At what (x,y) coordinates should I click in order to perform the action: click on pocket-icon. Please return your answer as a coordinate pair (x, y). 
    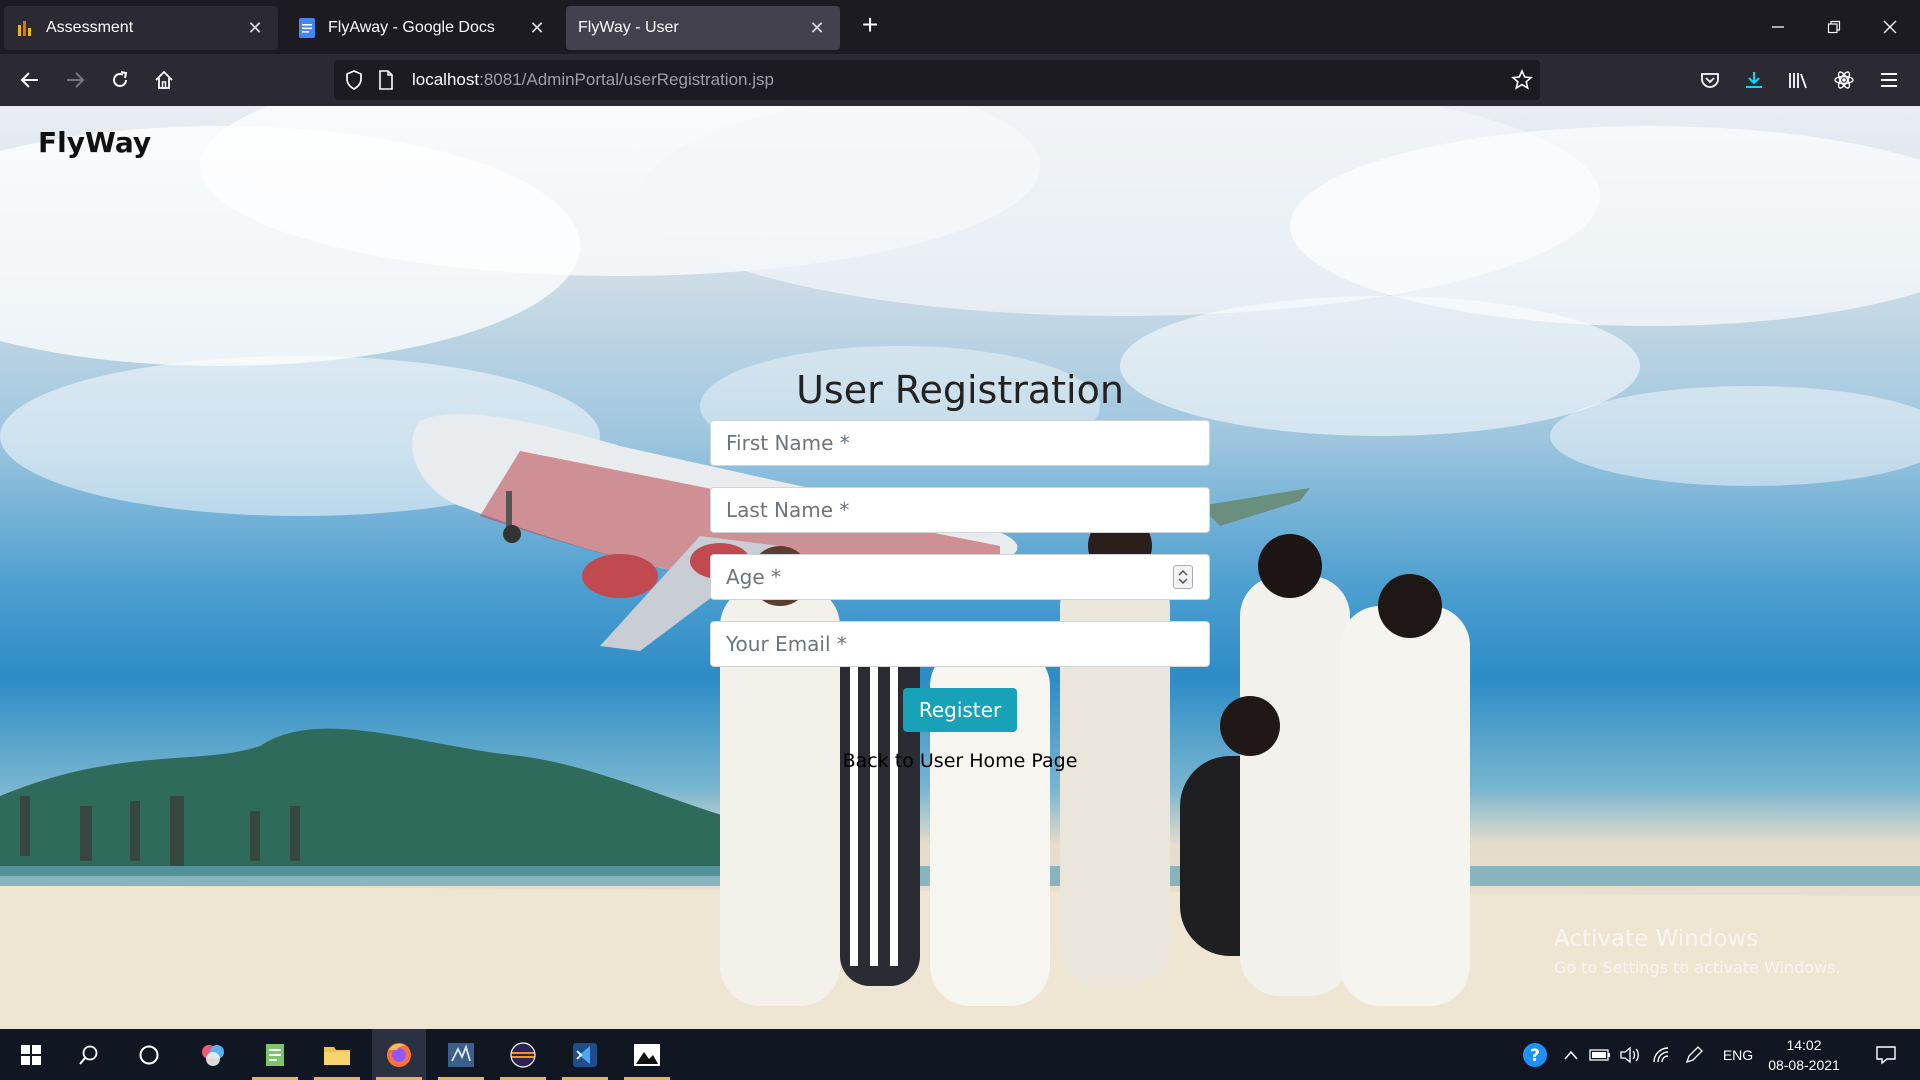
    Looking at the image, I should click on (1710, 80).